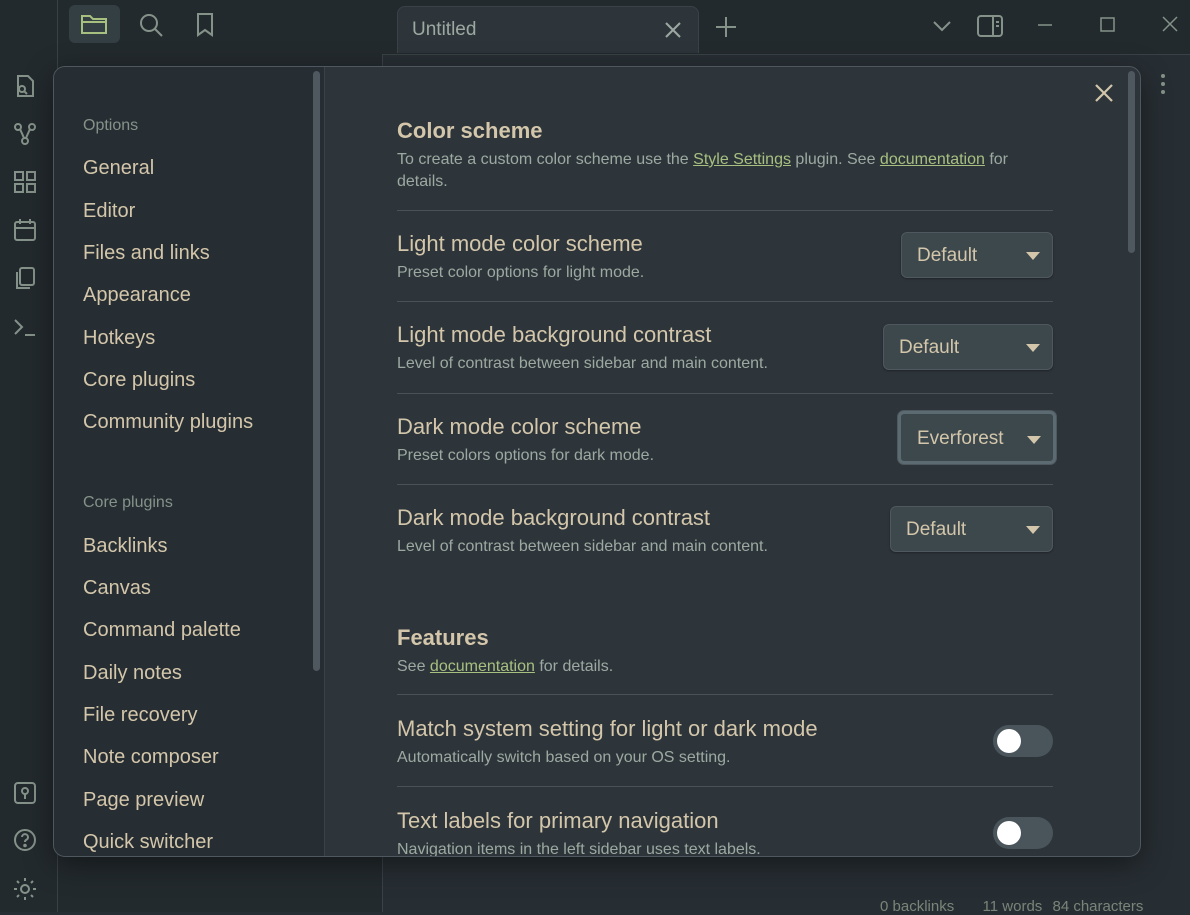  I want to click on content-scrollbar, so click(1131, 162).